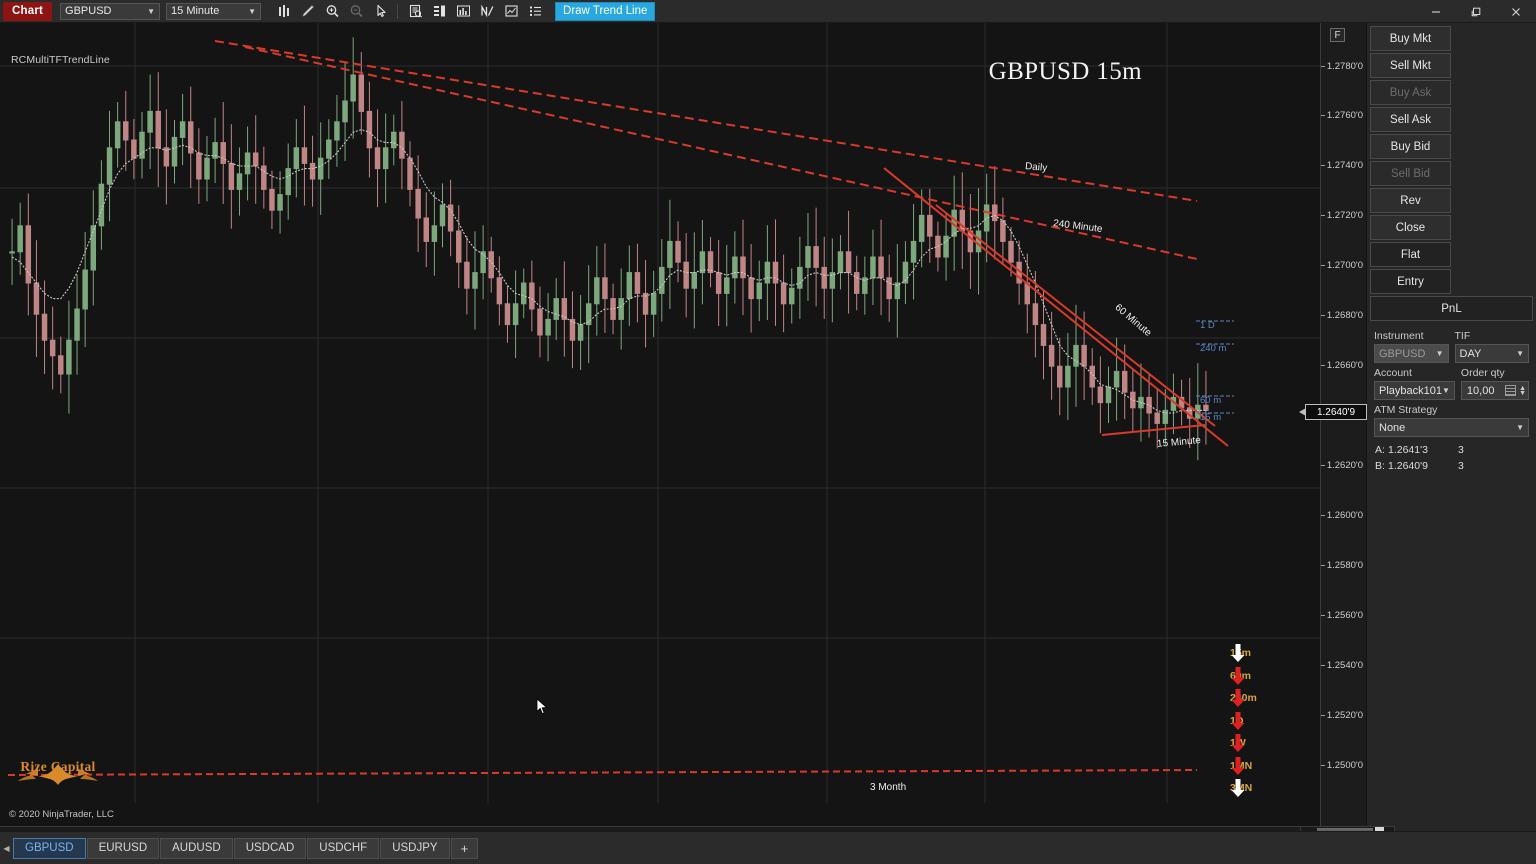  Describe the element at coordinates (605, 11) in the screenshot. I see `draw-trend-line-mode: Draw Trend Line` at that location.